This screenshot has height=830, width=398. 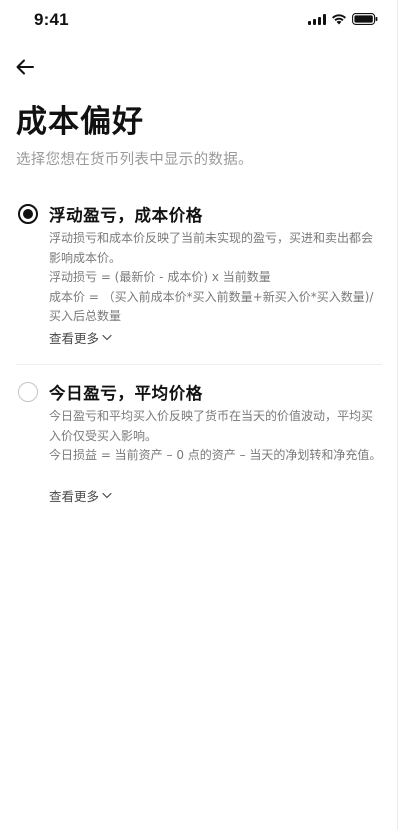 I want to click on description-line: 浮动损亏和成本价反映了当前未实现的盈亏，买进和卖出都会影响成本价。, so click(x=211, y=248).